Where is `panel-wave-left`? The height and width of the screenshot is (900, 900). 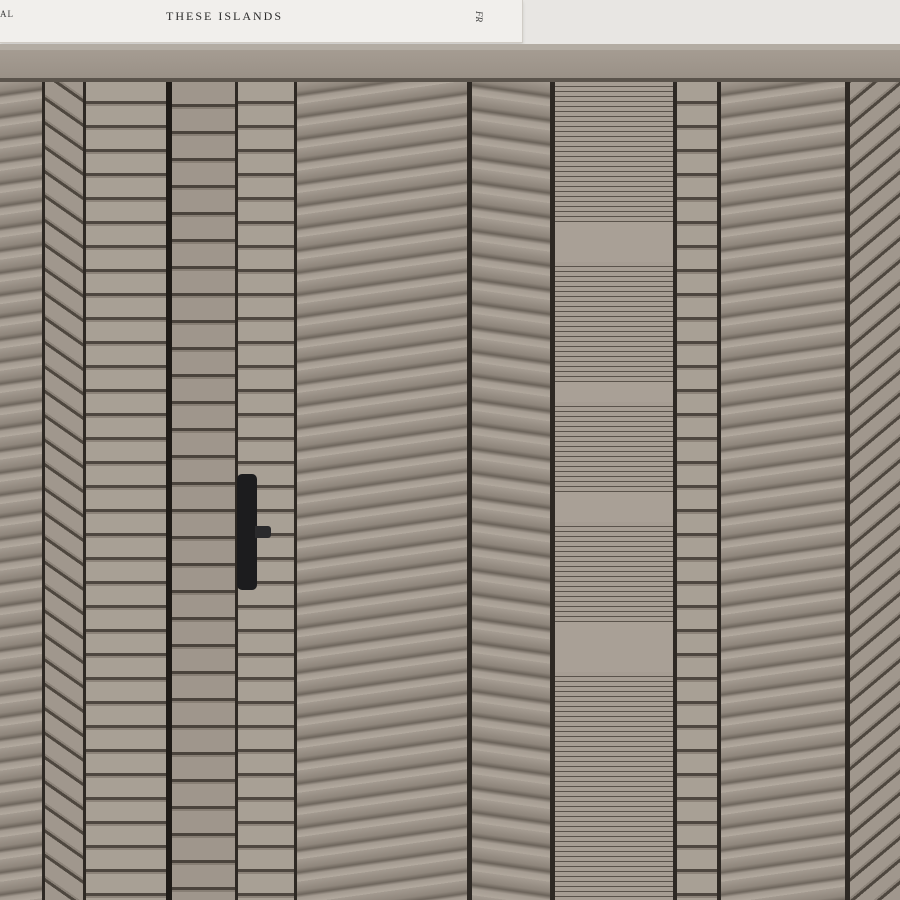
panel-wave-left is located at coordinates (21, 491).